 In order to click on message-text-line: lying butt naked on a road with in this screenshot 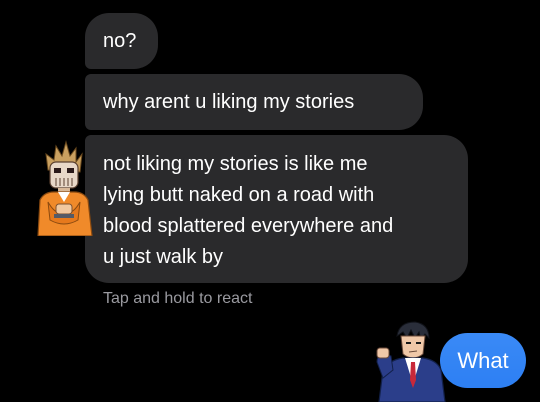, I will do `click(239, 195)`.